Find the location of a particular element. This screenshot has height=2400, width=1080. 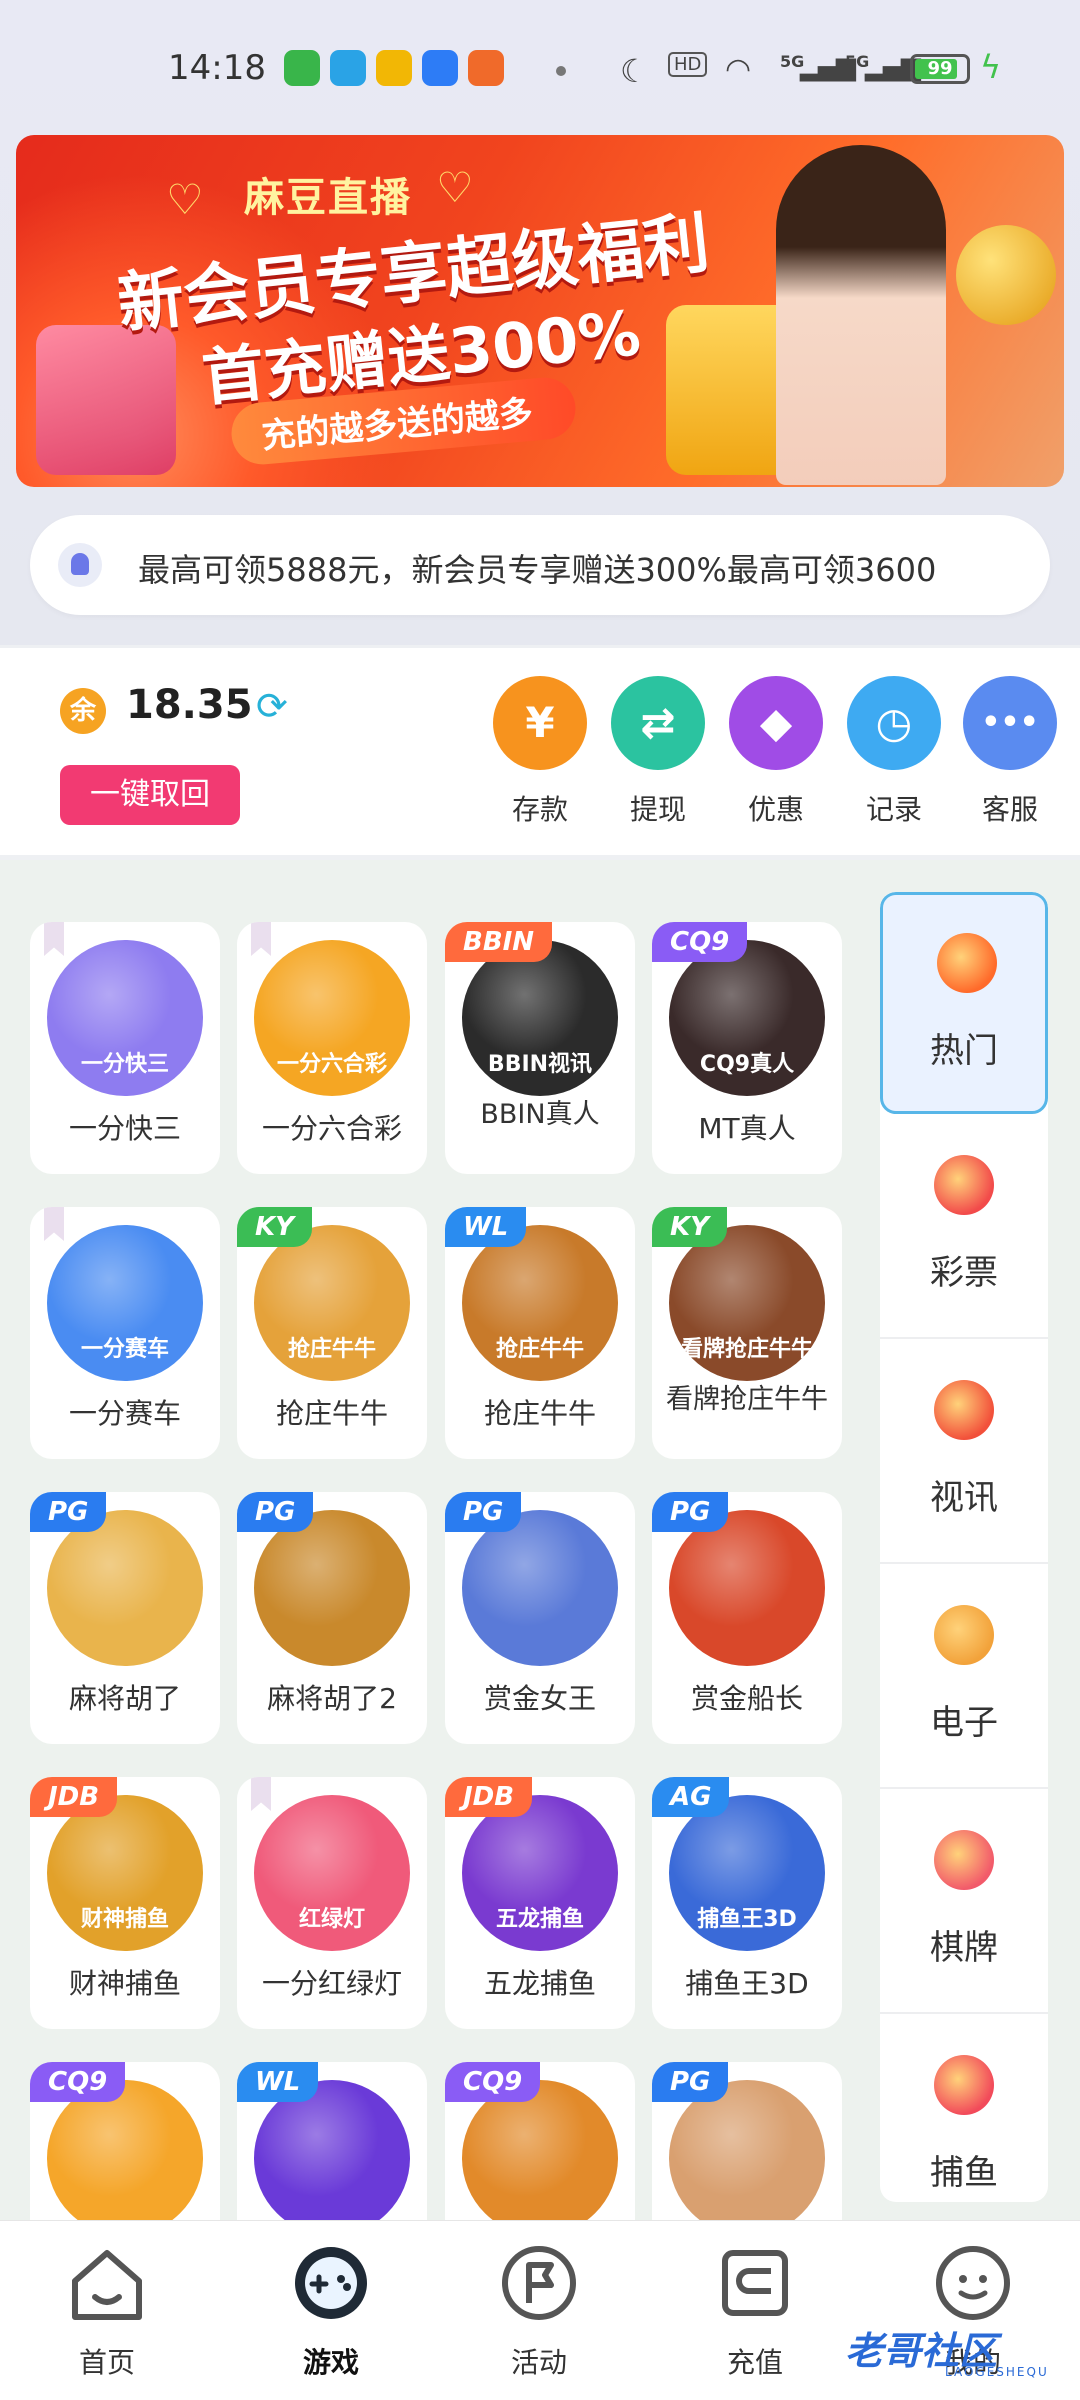

category-5: 捕鱼 is located at coordinates (964, 2109).